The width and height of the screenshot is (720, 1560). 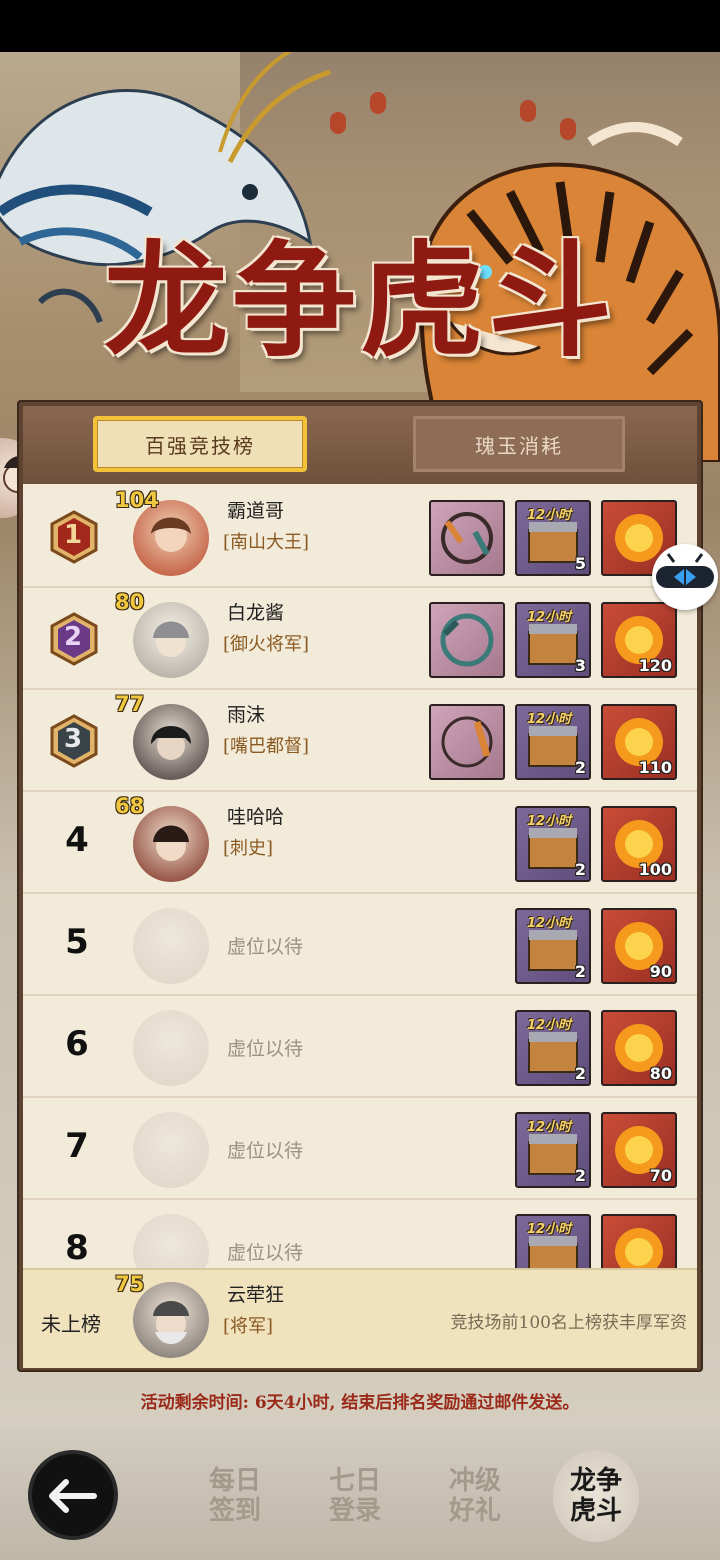 I want to click on nav-label-line2: 签到, so click(x=234, y=1511).